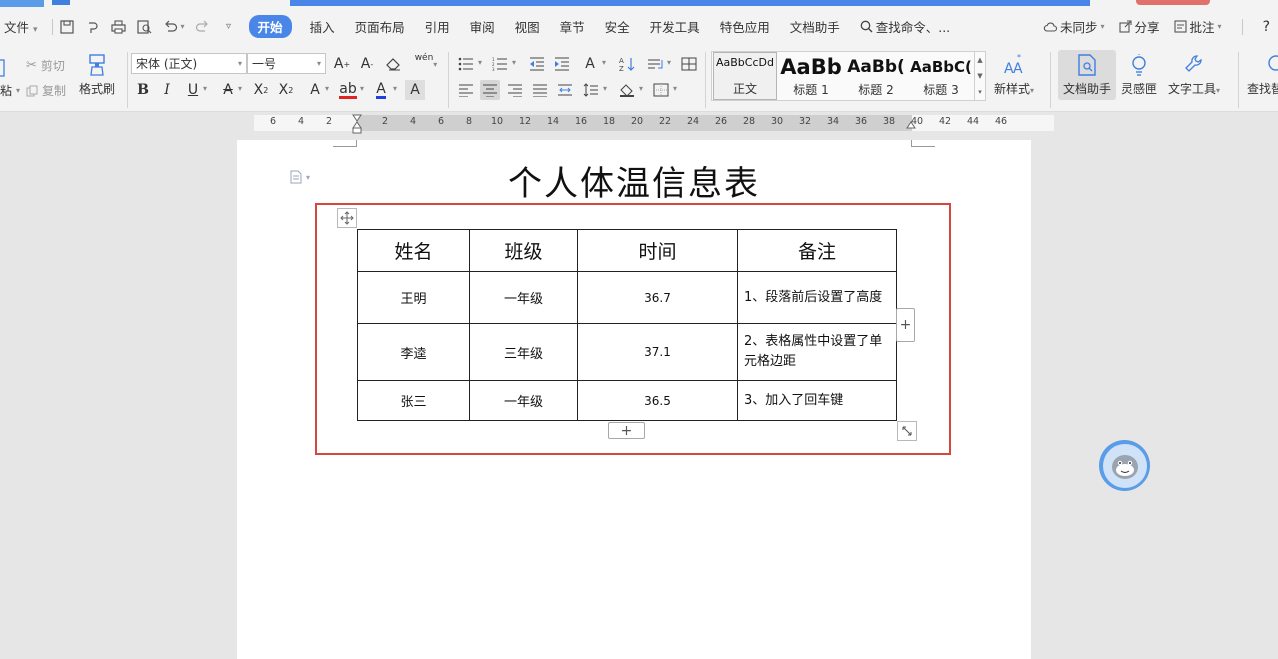 This screenshot has height=659, width=1278. What do you see at coordinates (381, 90) in the screenshot?
I see `font-color-icon: A` at bounding box center [381, 90].